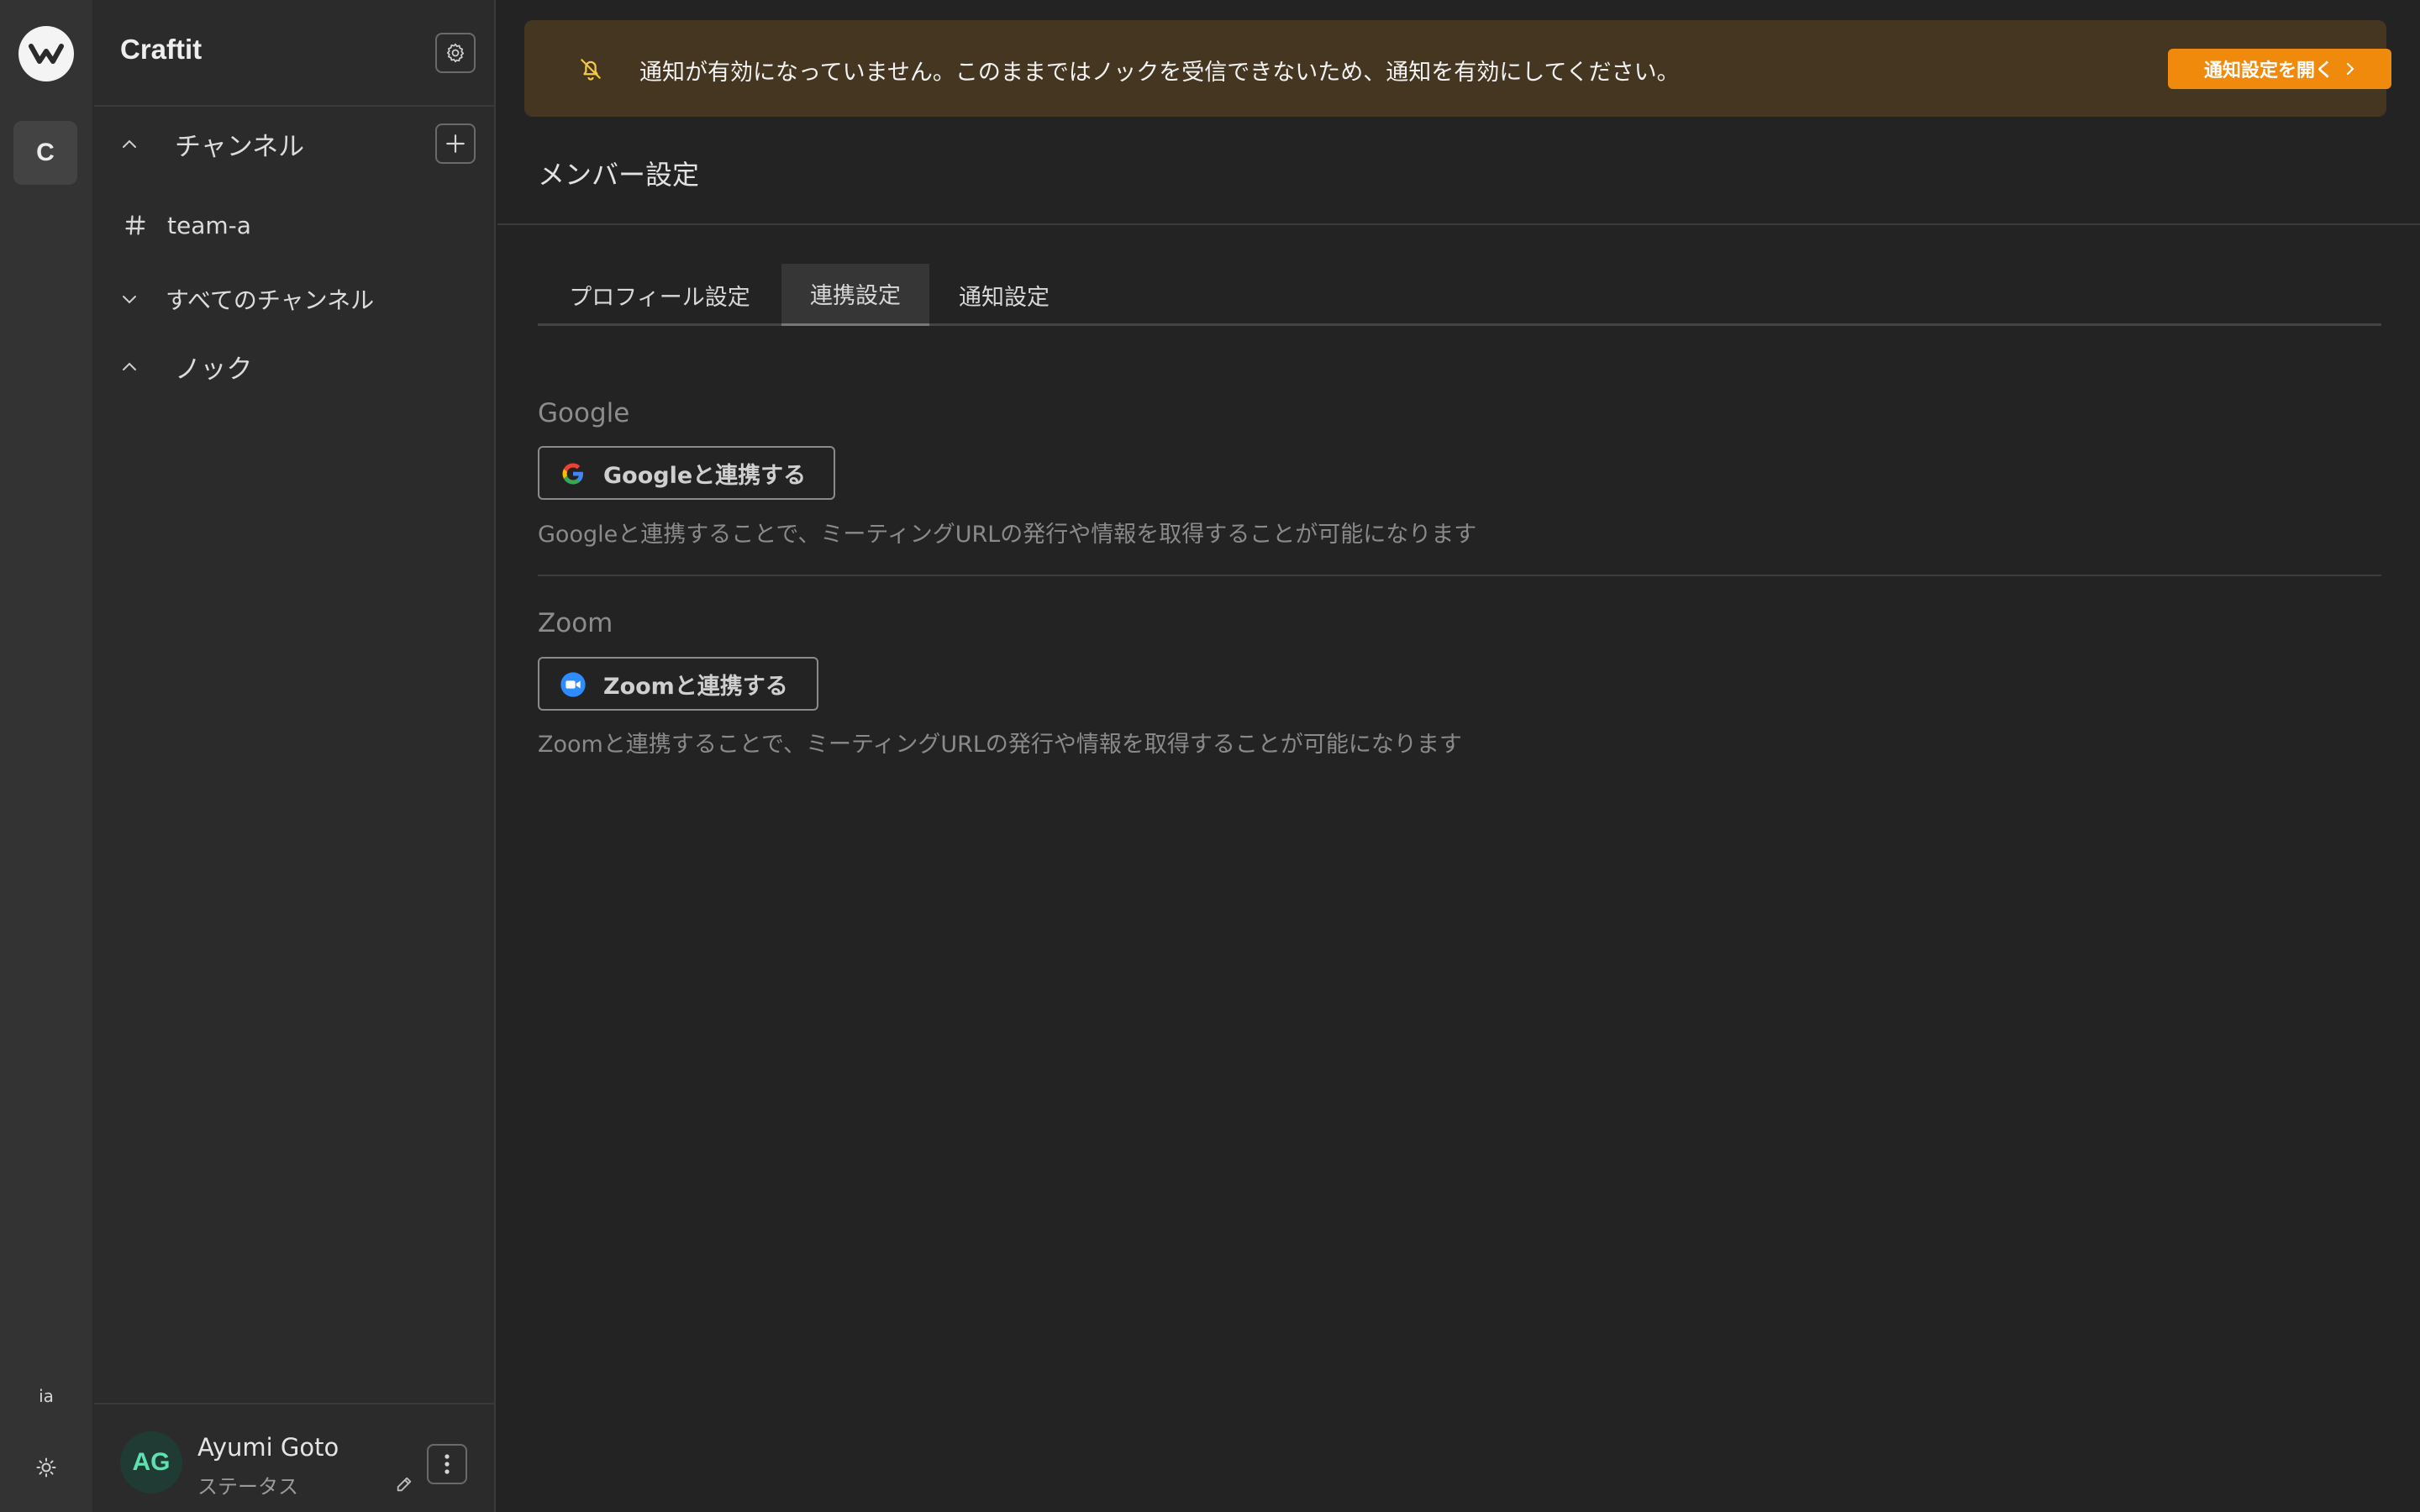 This screenshot has height=1512, width=2420. Describe the element at coordinates (705, 475) in the screenshot. I see `connect-google-label: Googleと連携する` at that location.